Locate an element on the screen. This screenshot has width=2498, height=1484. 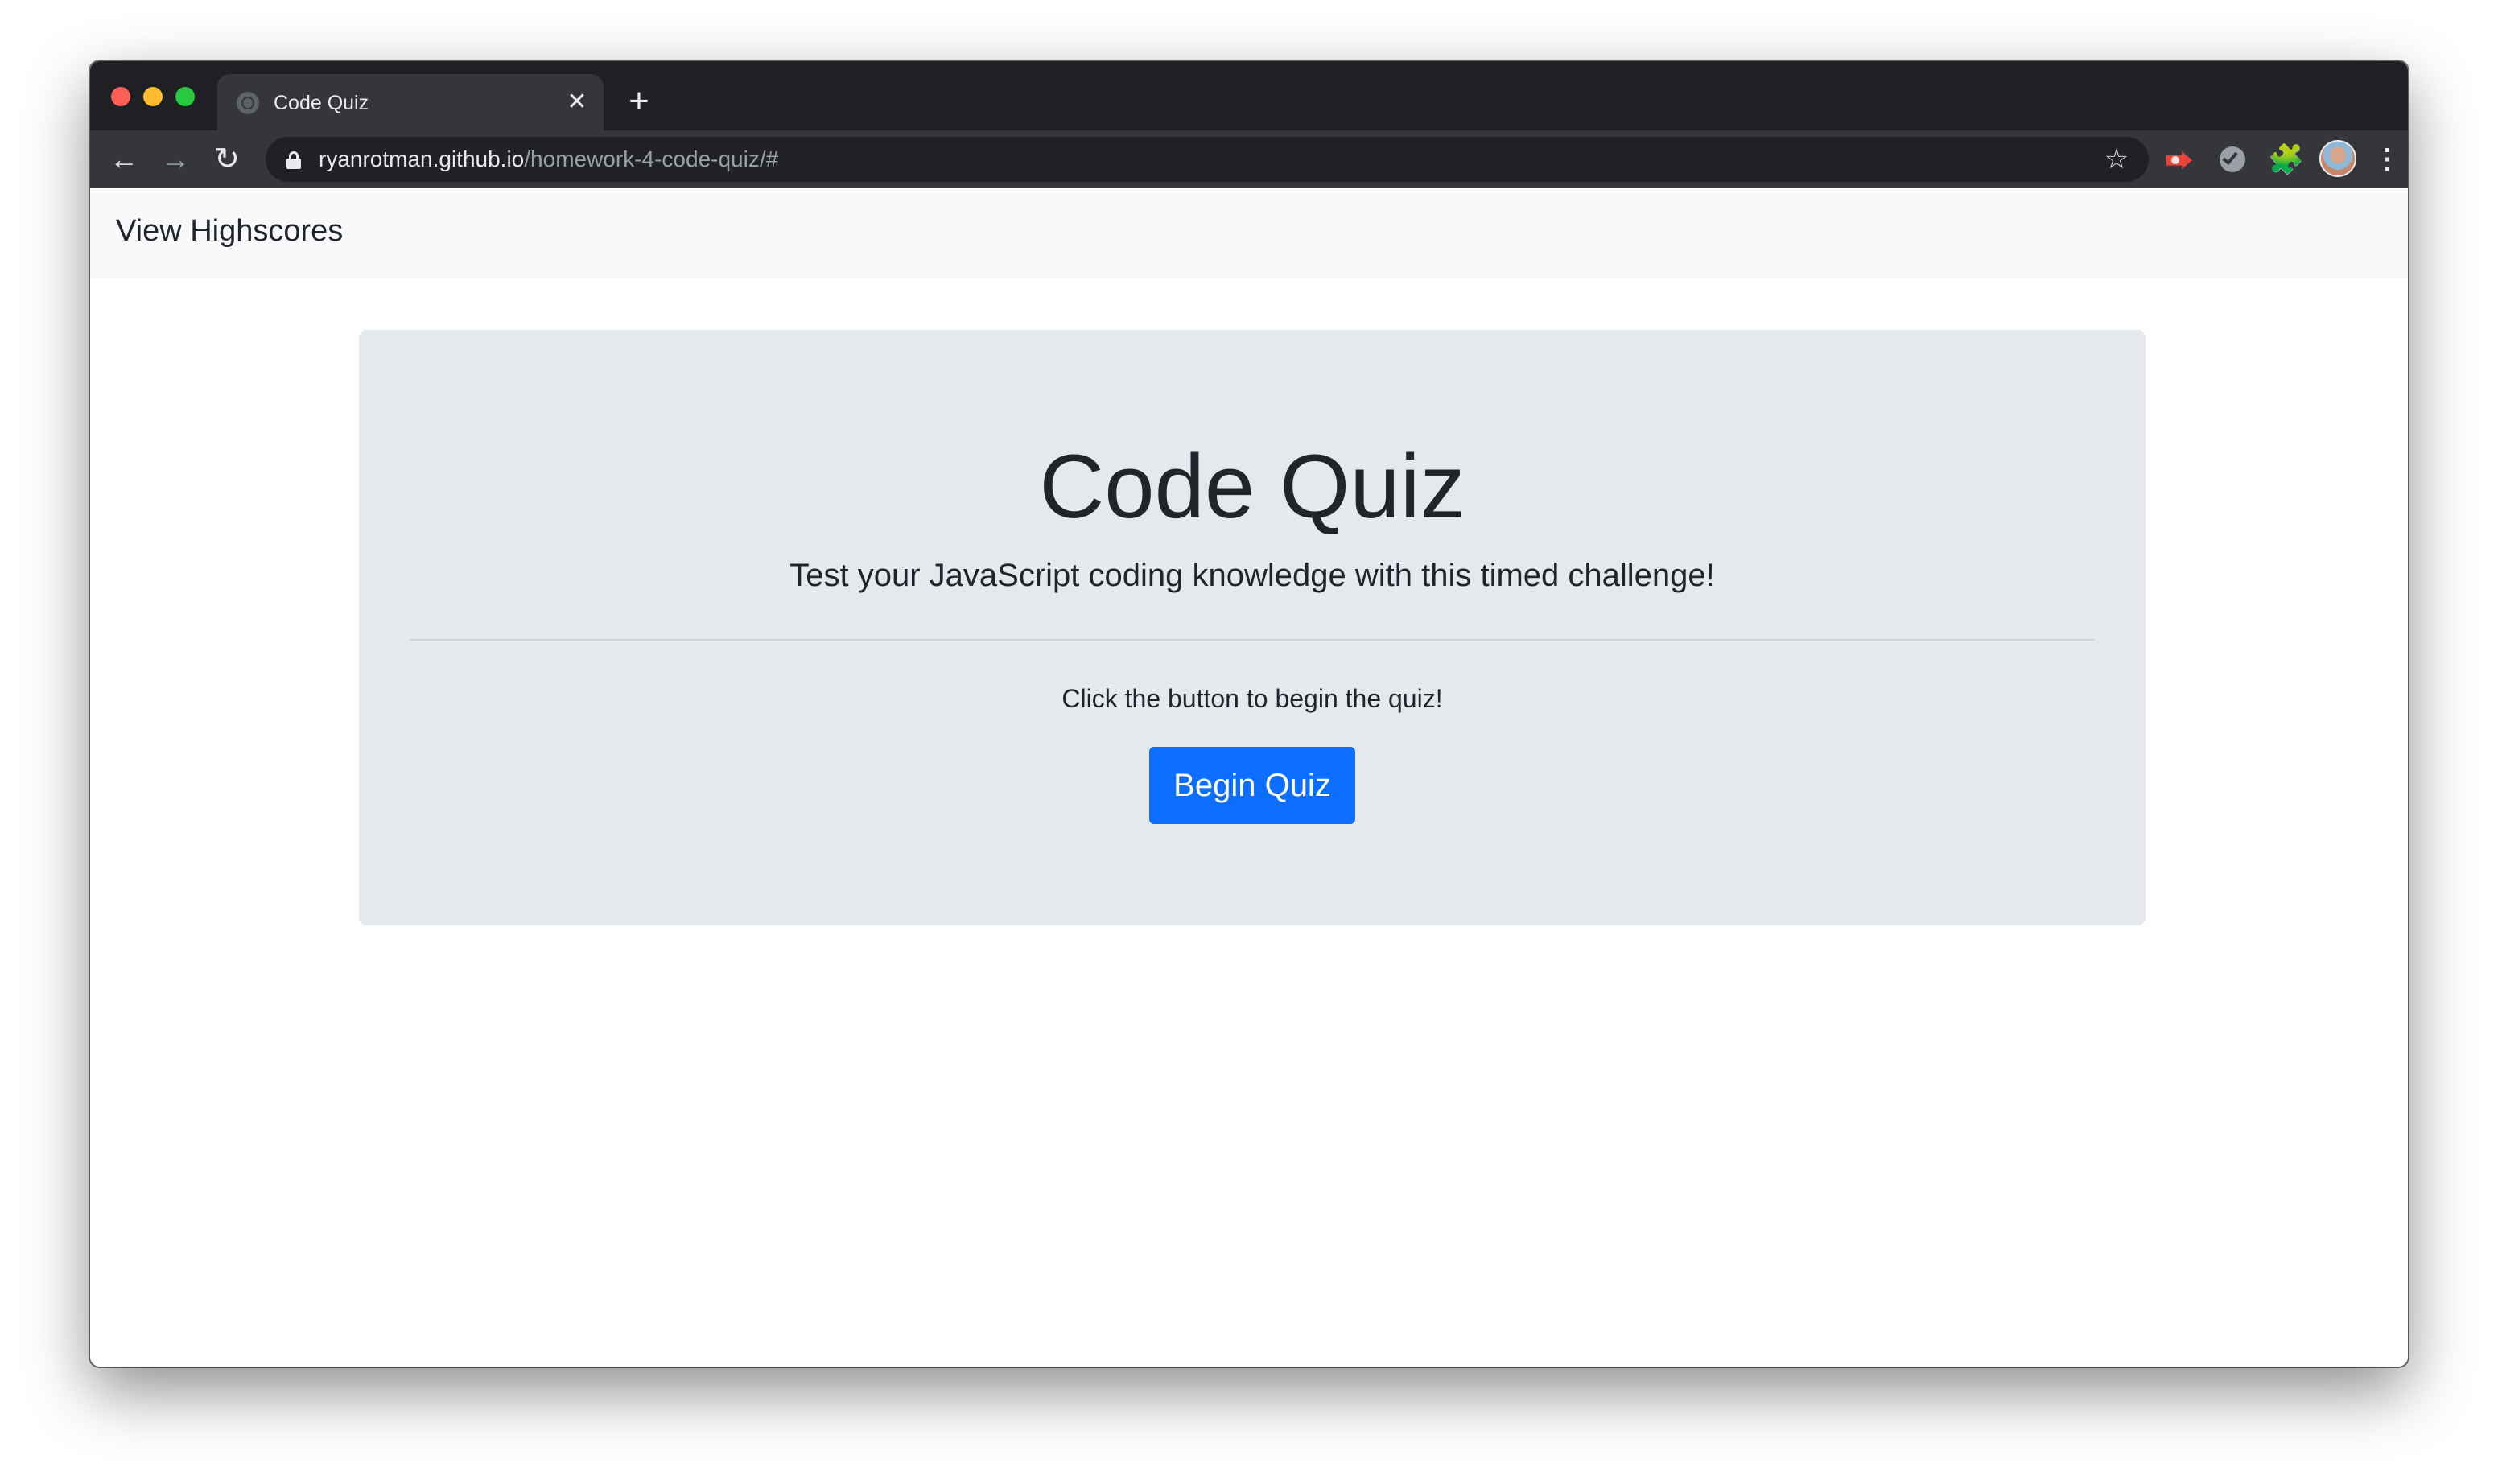
instruction-text: Click the button to begin the quiz! is located at coordinates (1252, 698).